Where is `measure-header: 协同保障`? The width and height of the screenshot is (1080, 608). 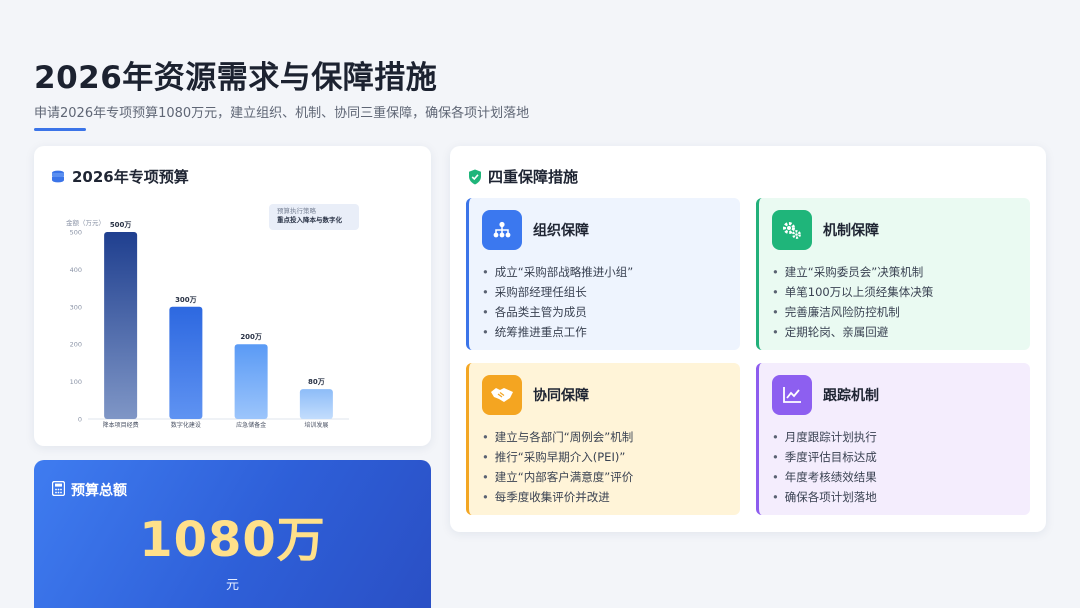
measure-header: 协同保障 is located at coordinates (535, 395).